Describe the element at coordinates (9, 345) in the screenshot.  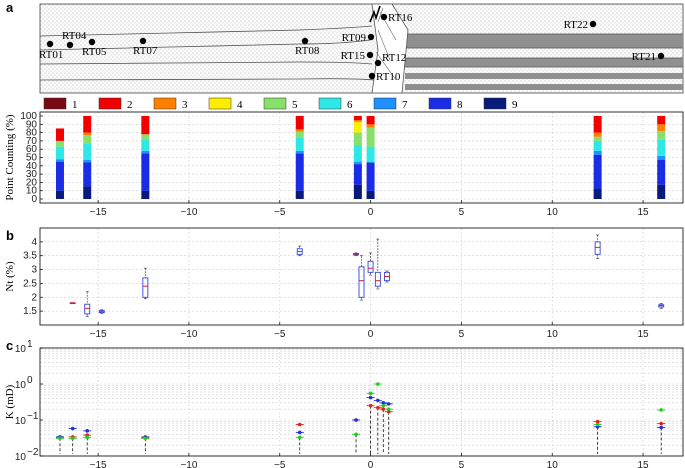
I see `panel-label-c: c` at that location.